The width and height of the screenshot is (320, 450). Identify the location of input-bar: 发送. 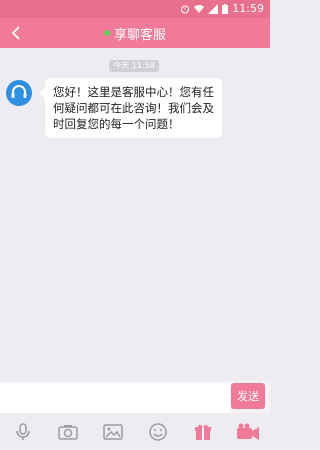
(135, 397).